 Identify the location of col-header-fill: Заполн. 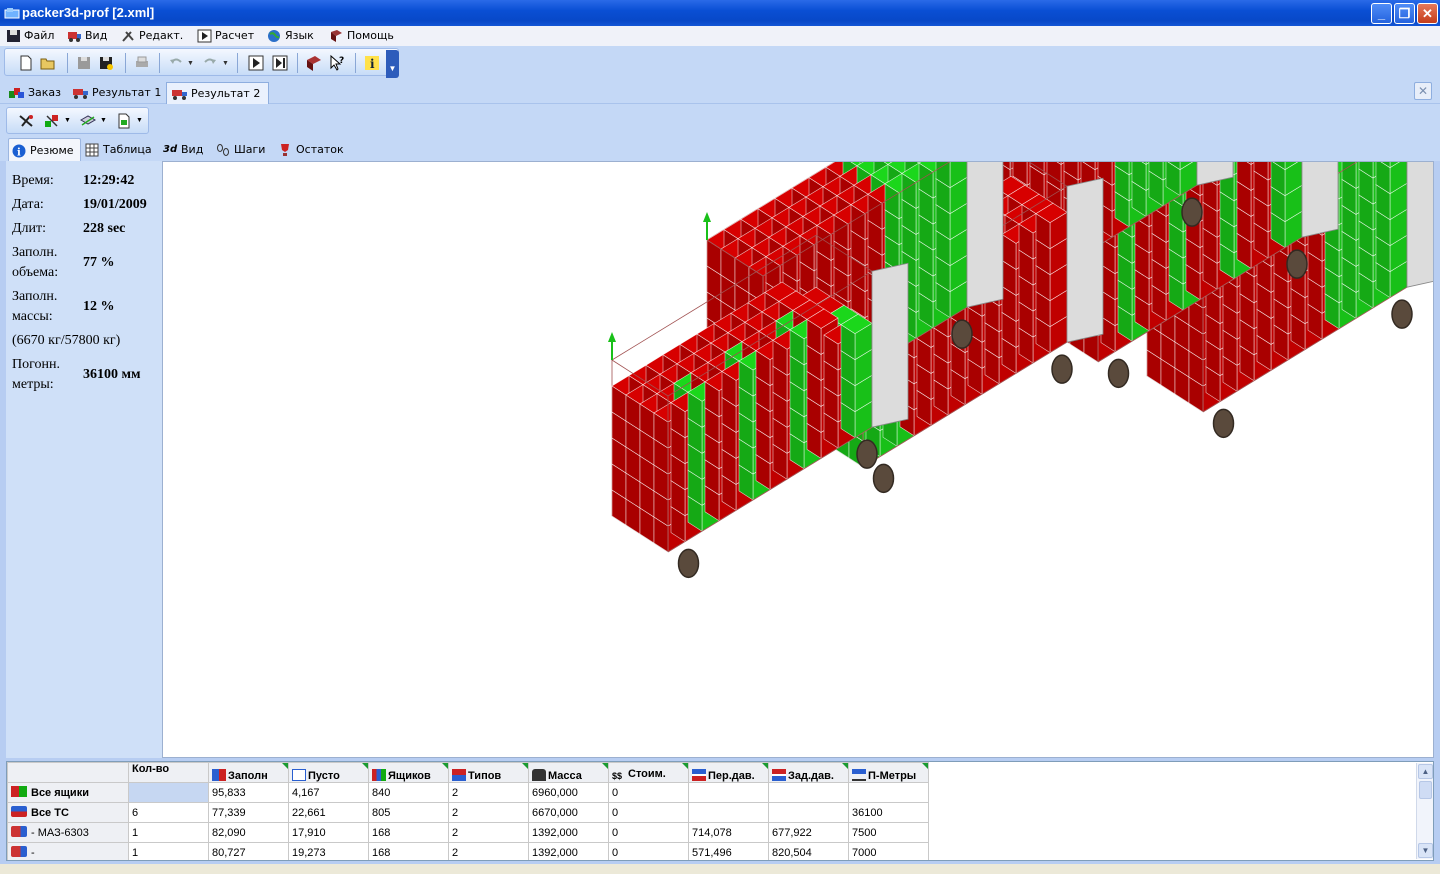
(248, 772).